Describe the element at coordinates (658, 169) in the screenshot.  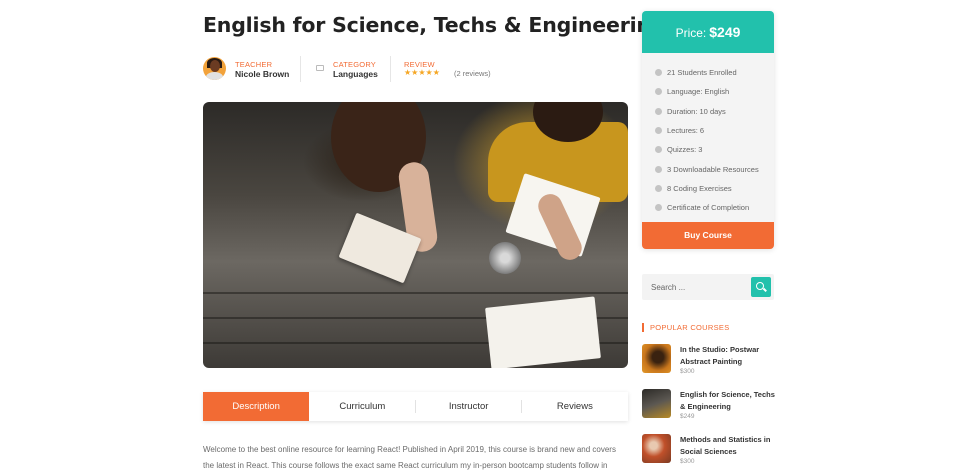
I see `download-icon` at that location.